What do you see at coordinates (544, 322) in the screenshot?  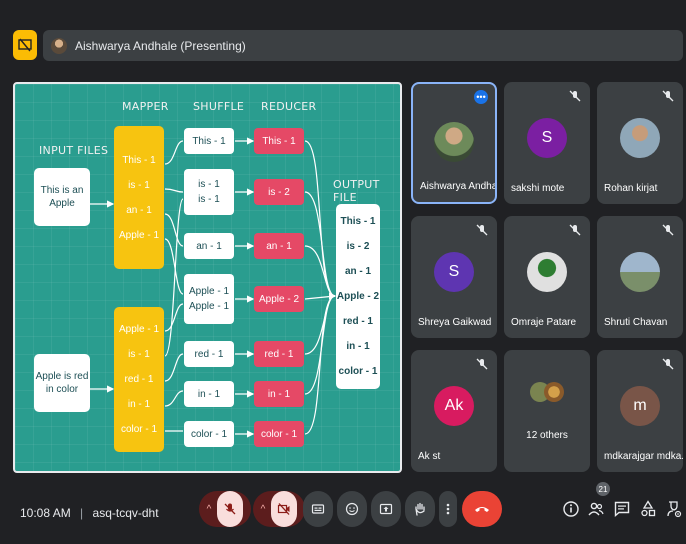 I see `participant-name: Omraje Patare` at bounding box center [544, 322].